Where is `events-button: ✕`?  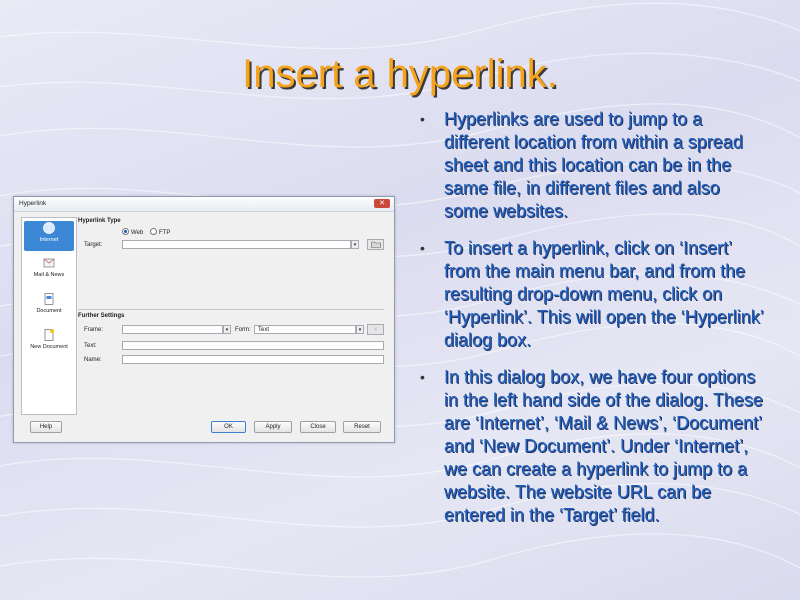 events-button: ✕ is located at coordinates (375, 329).